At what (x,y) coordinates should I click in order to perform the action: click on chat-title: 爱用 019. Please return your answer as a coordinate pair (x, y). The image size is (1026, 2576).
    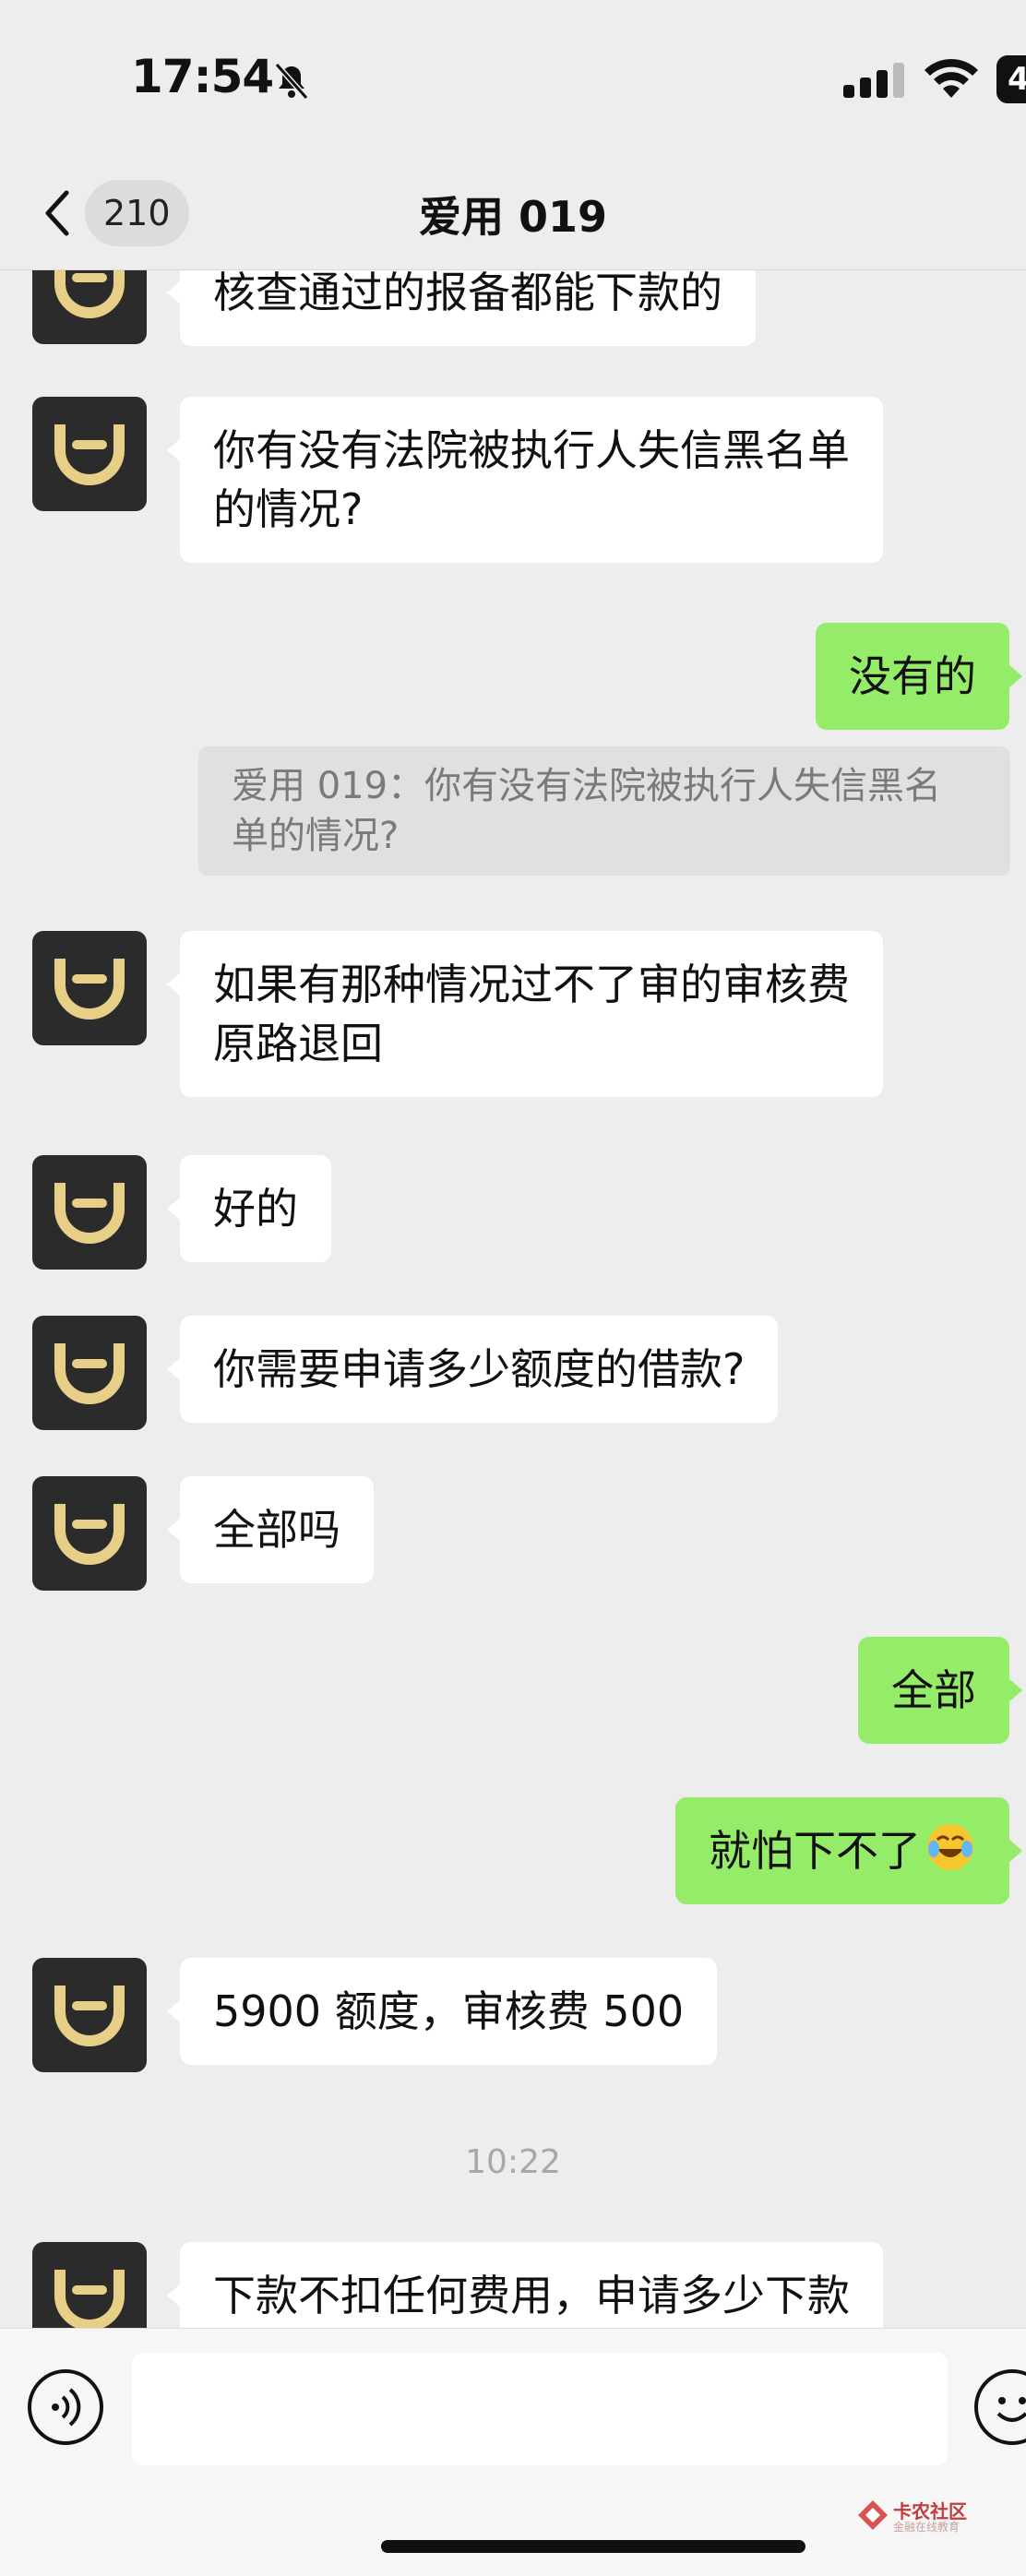
    Looking at the image, I should click on (513, 217).